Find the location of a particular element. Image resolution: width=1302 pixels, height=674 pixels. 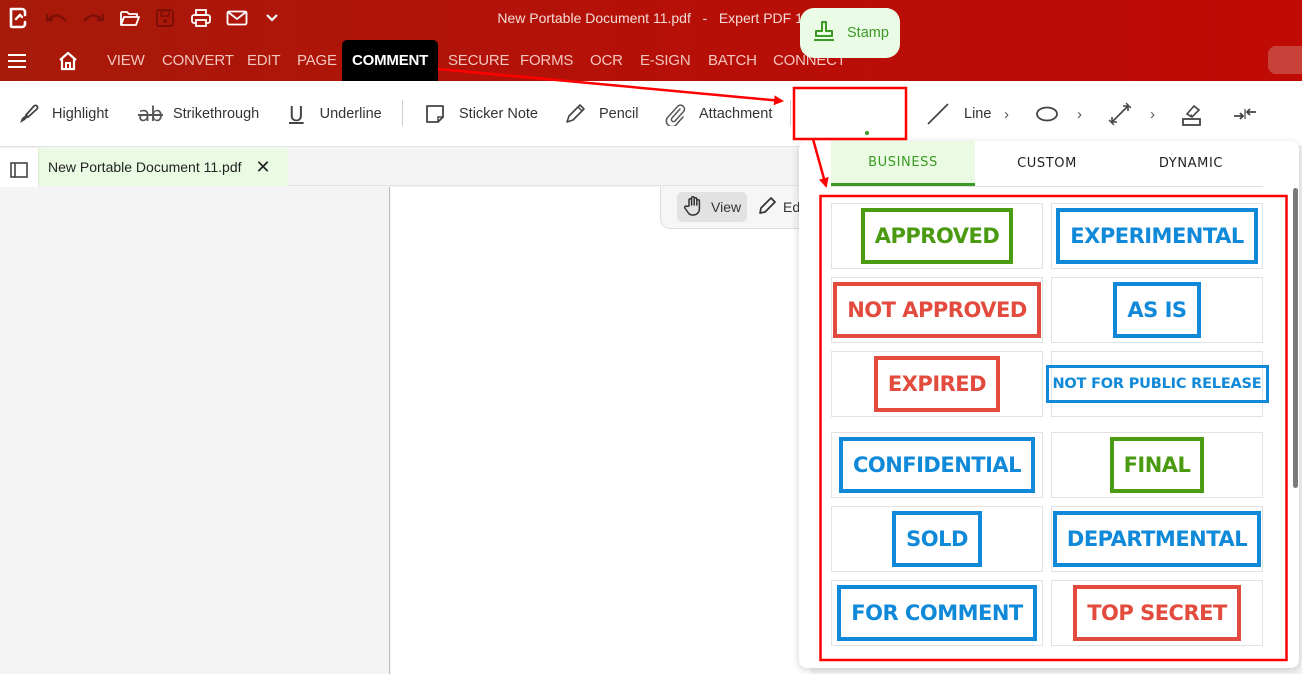

highlight-button: Highlight is located at coordinates (63, 114).